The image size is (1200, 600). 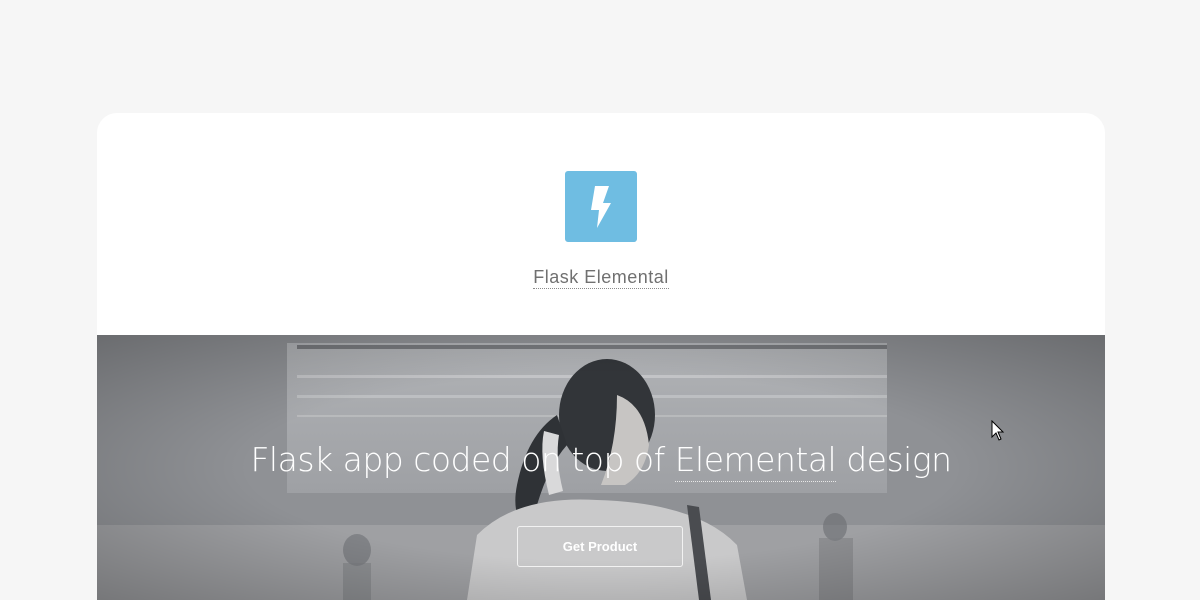 I want to click on hero-headline-prefix: Flask app coded on top of, so click(x=462, y=459).